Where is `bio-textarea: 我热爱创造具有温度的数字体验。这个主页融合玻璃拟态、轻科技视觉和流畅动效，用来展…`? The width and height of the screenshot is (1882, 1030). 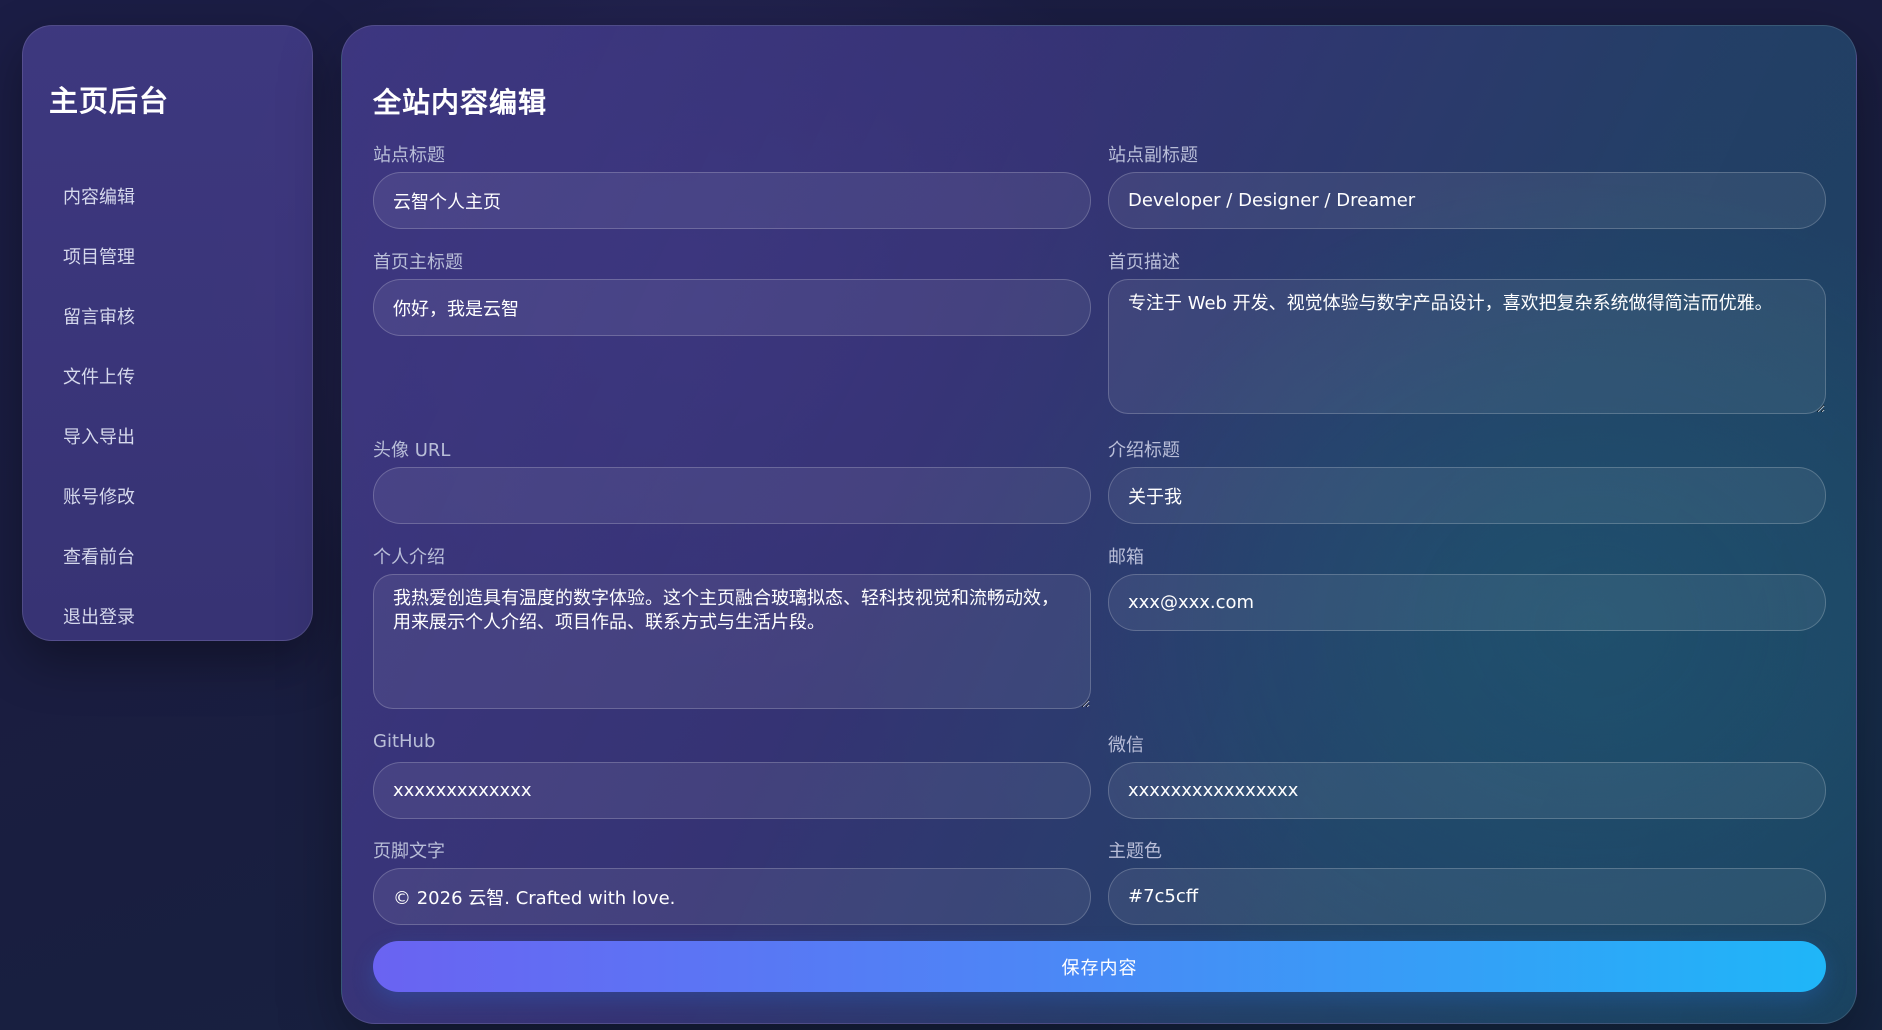 bio-textarea: 我热爱创造具有温度的数字体验。这个主页融合玻璃拟态、轻科技视觉和流畅动效，用来展… is located at coordinates (732, 641).